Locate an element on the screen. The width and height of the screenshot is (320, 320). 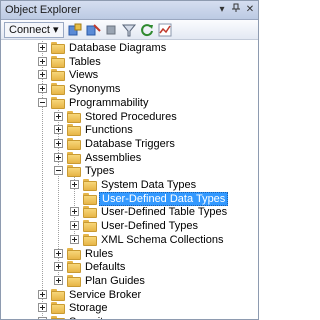
tree-node: Database Triggers is located at coordinates (129, 144).